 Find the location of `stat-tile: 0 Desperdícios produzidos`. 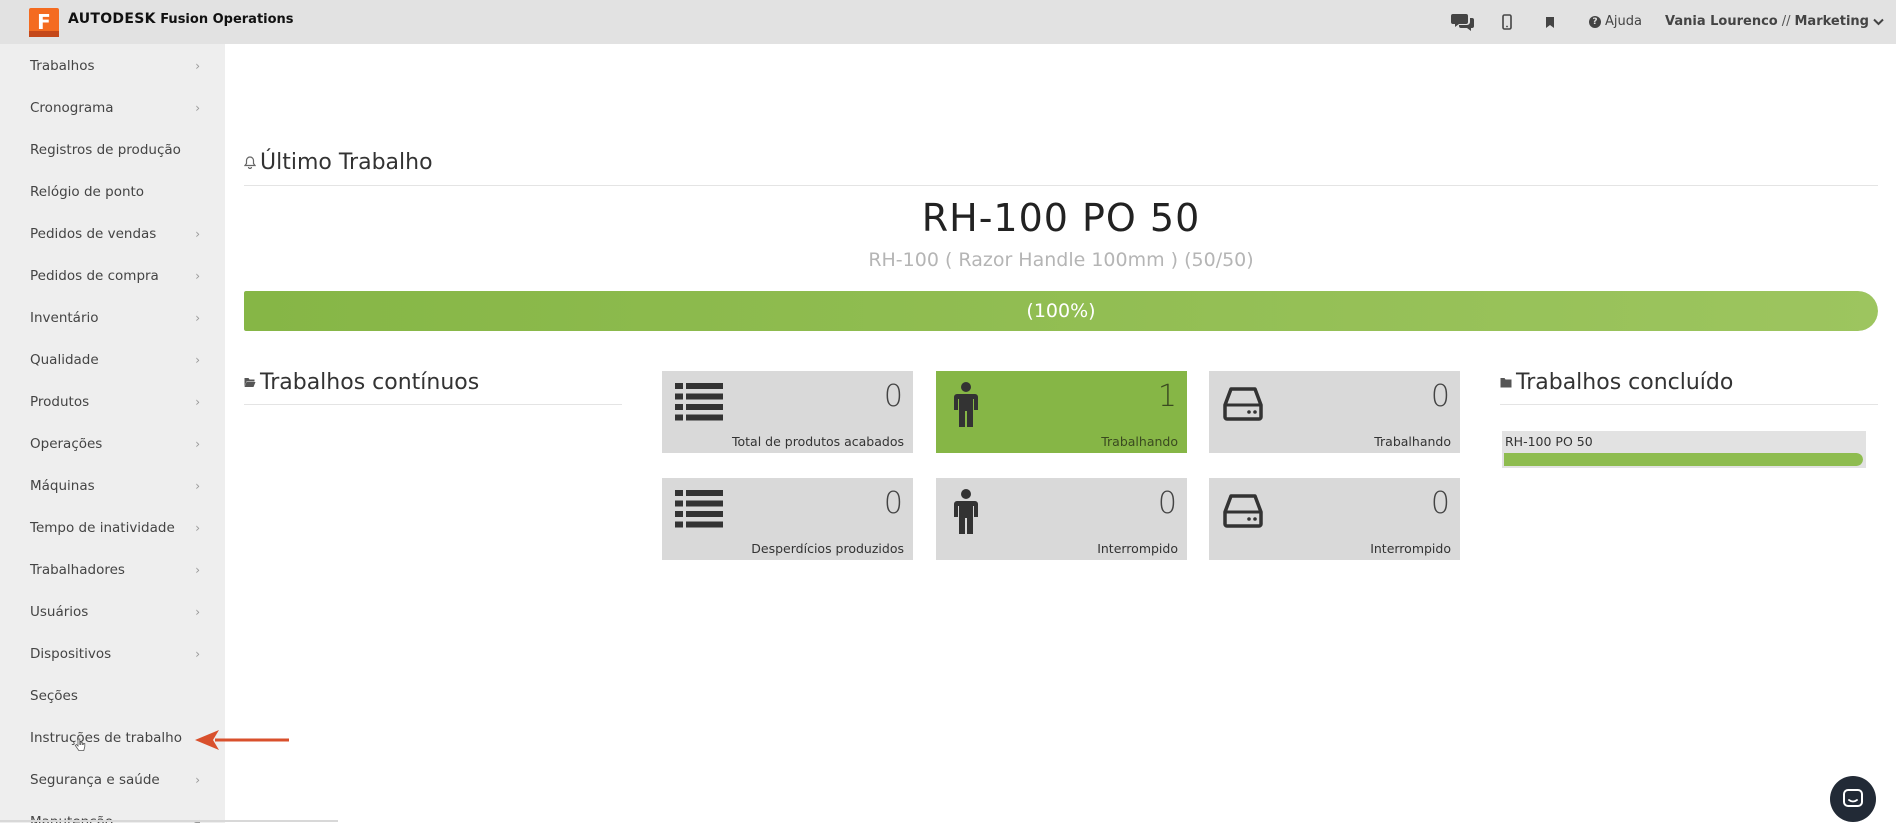

stat-tile: 0 Desperdícios produzidos is located at coordinates (787, 519).